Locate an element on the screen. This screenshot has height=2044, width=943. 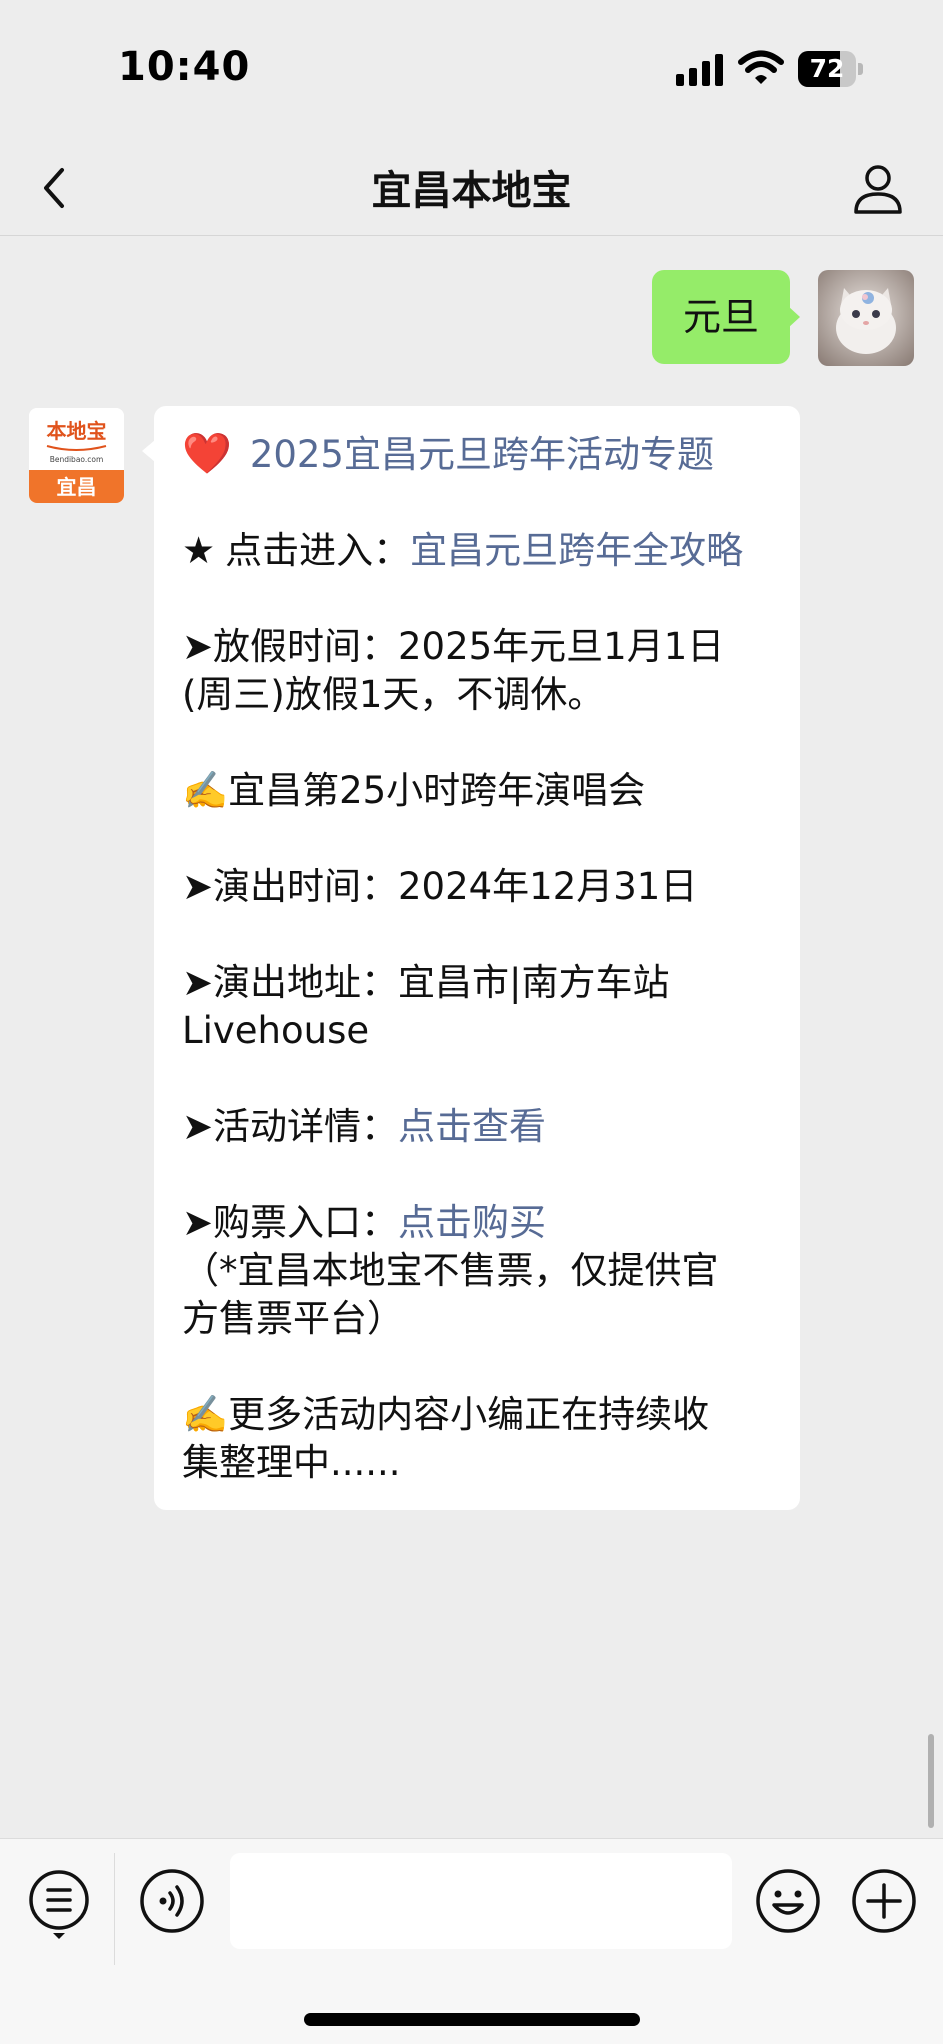
topic-link: 2025宜昌元旦跨年活动专题 is located at coordinates (482, 454).